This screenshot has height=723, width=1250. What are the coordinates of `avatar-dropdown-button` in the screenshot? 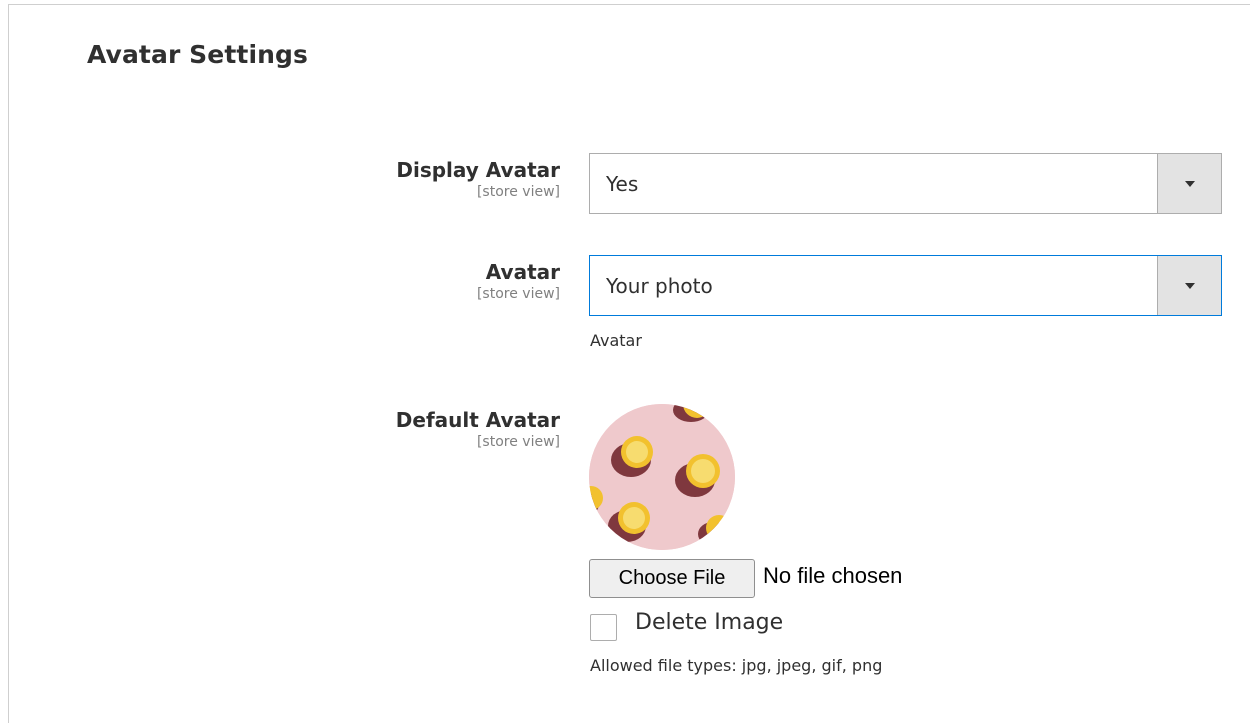 It's located at (1189, 285).